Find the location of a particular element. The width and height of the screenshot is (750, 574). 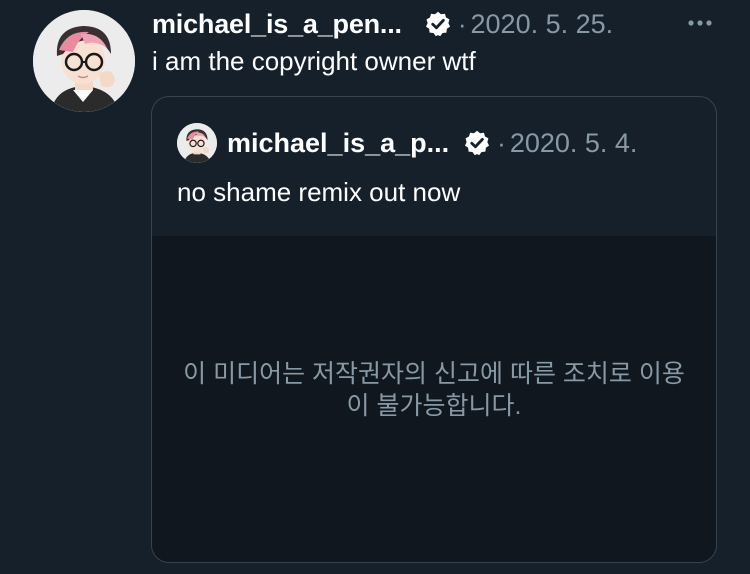

quoted-tweet-header: michael_is_a_p... · 2020. 5. 4. is located at coordinates (407, 143).